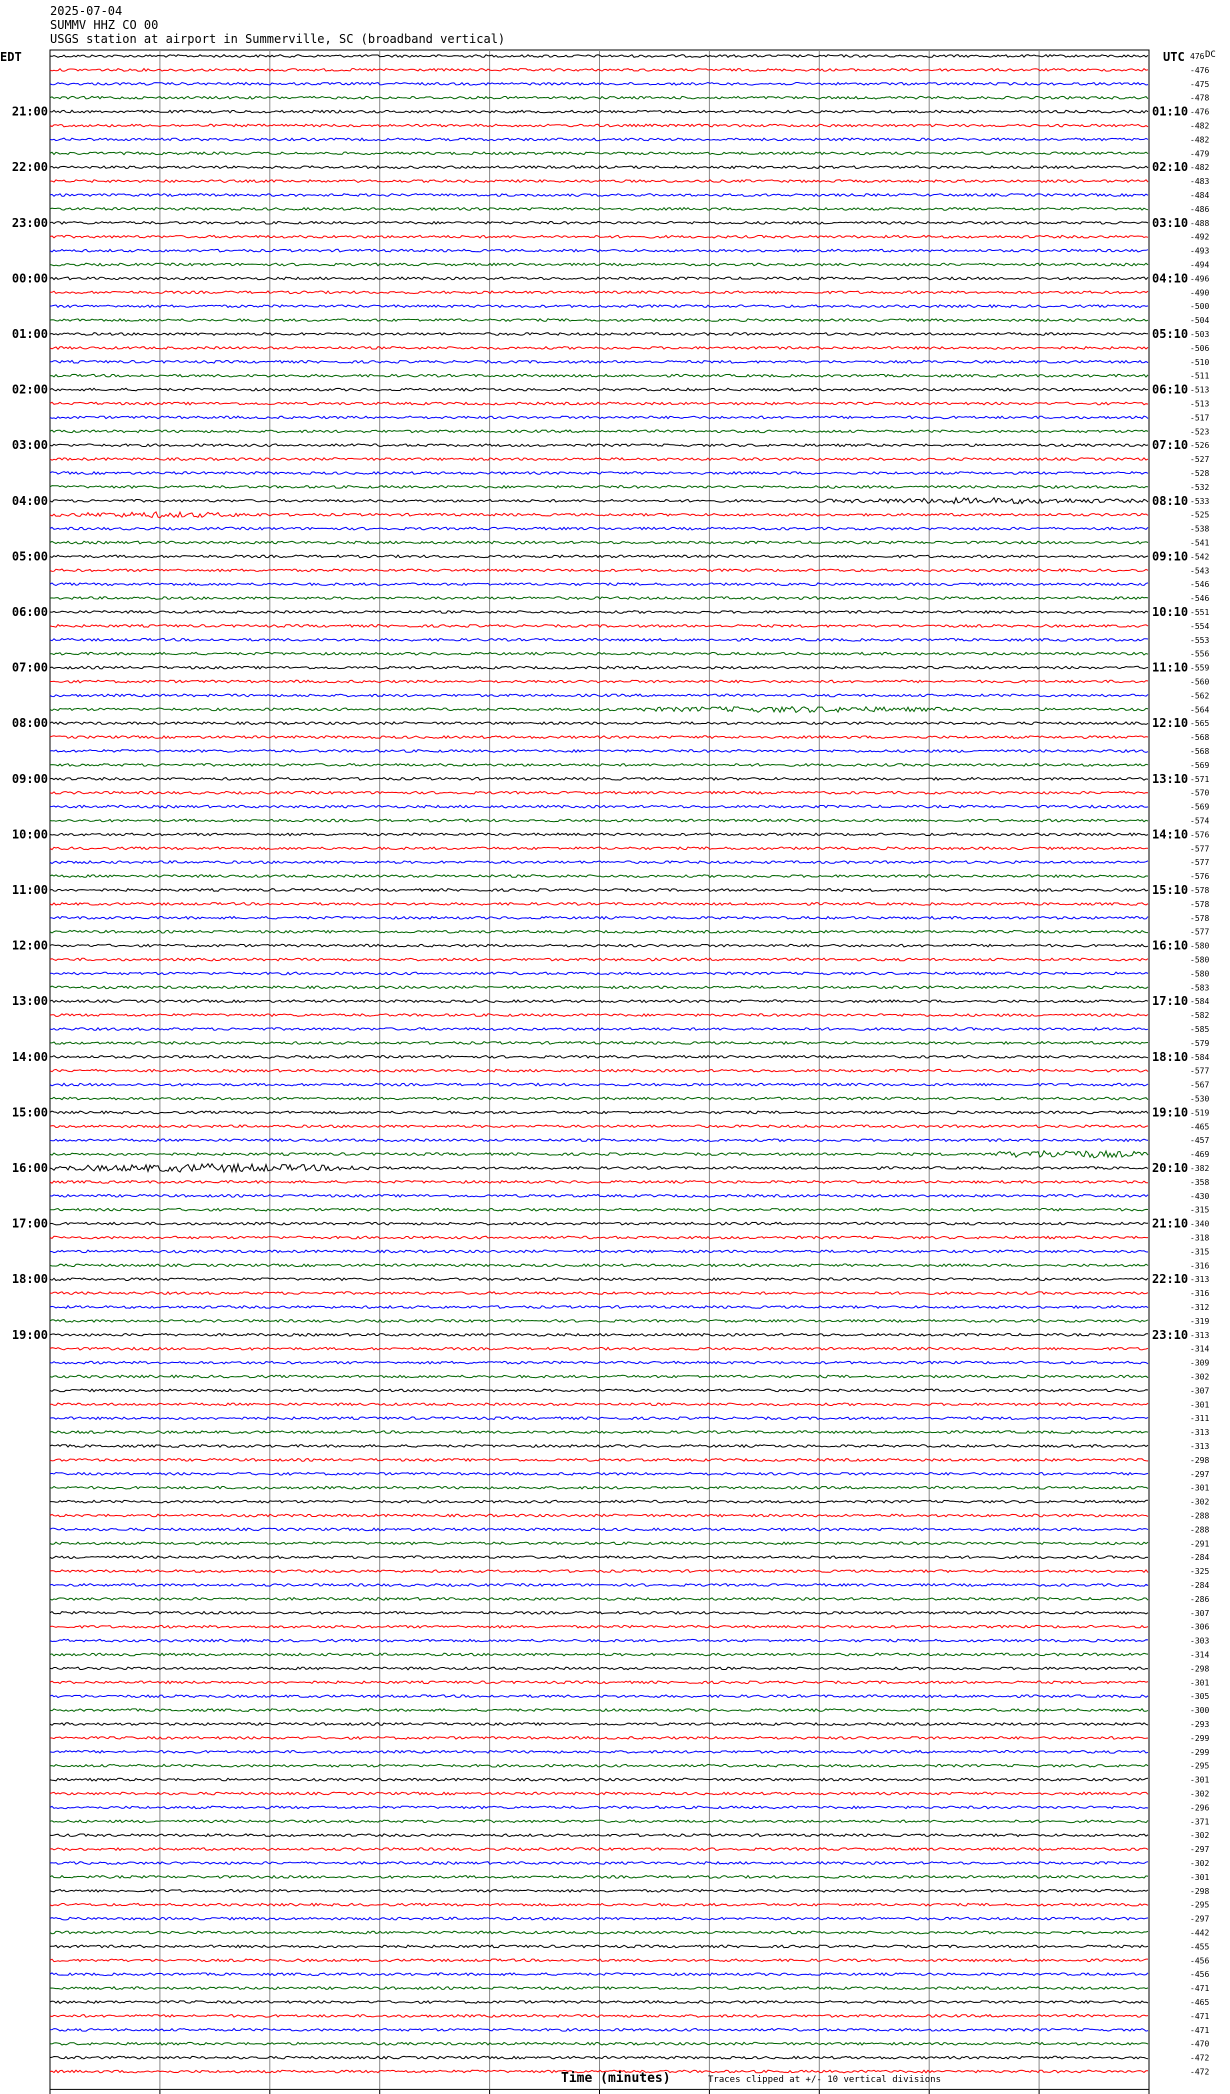  I want to click on dc-offset-label: -456, so click(1199, 1960).